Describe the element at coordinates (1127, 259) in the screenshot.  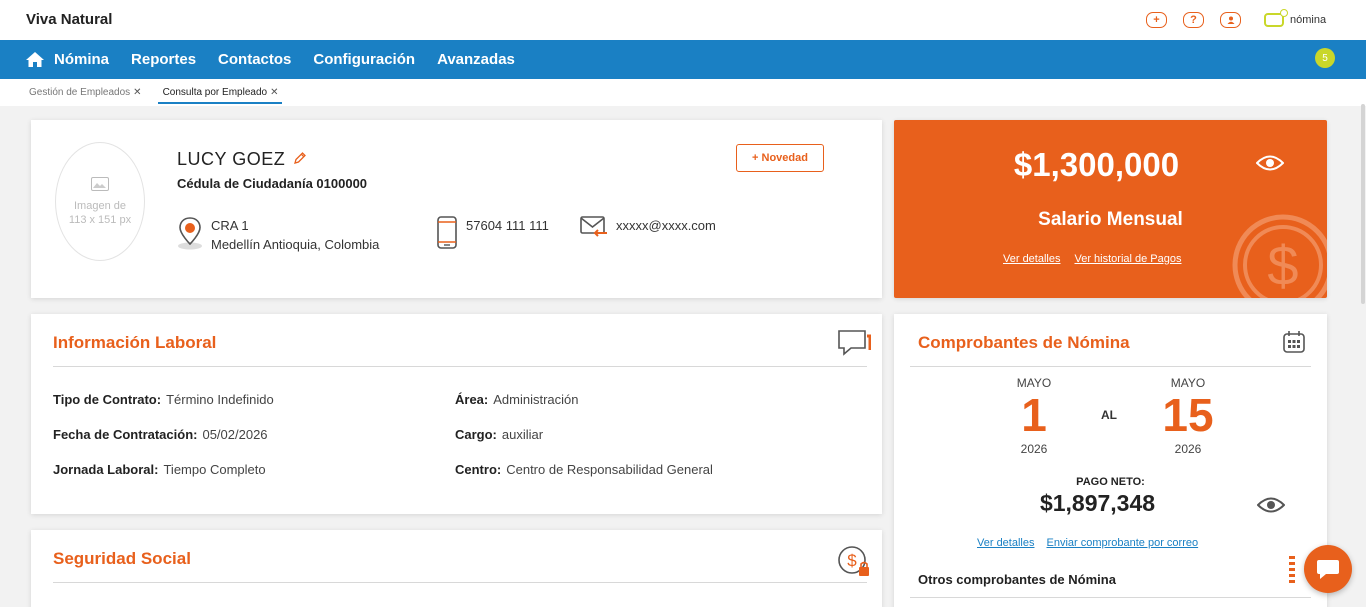
I see `payment-history-link: Ver historial de Pagos` at that location.